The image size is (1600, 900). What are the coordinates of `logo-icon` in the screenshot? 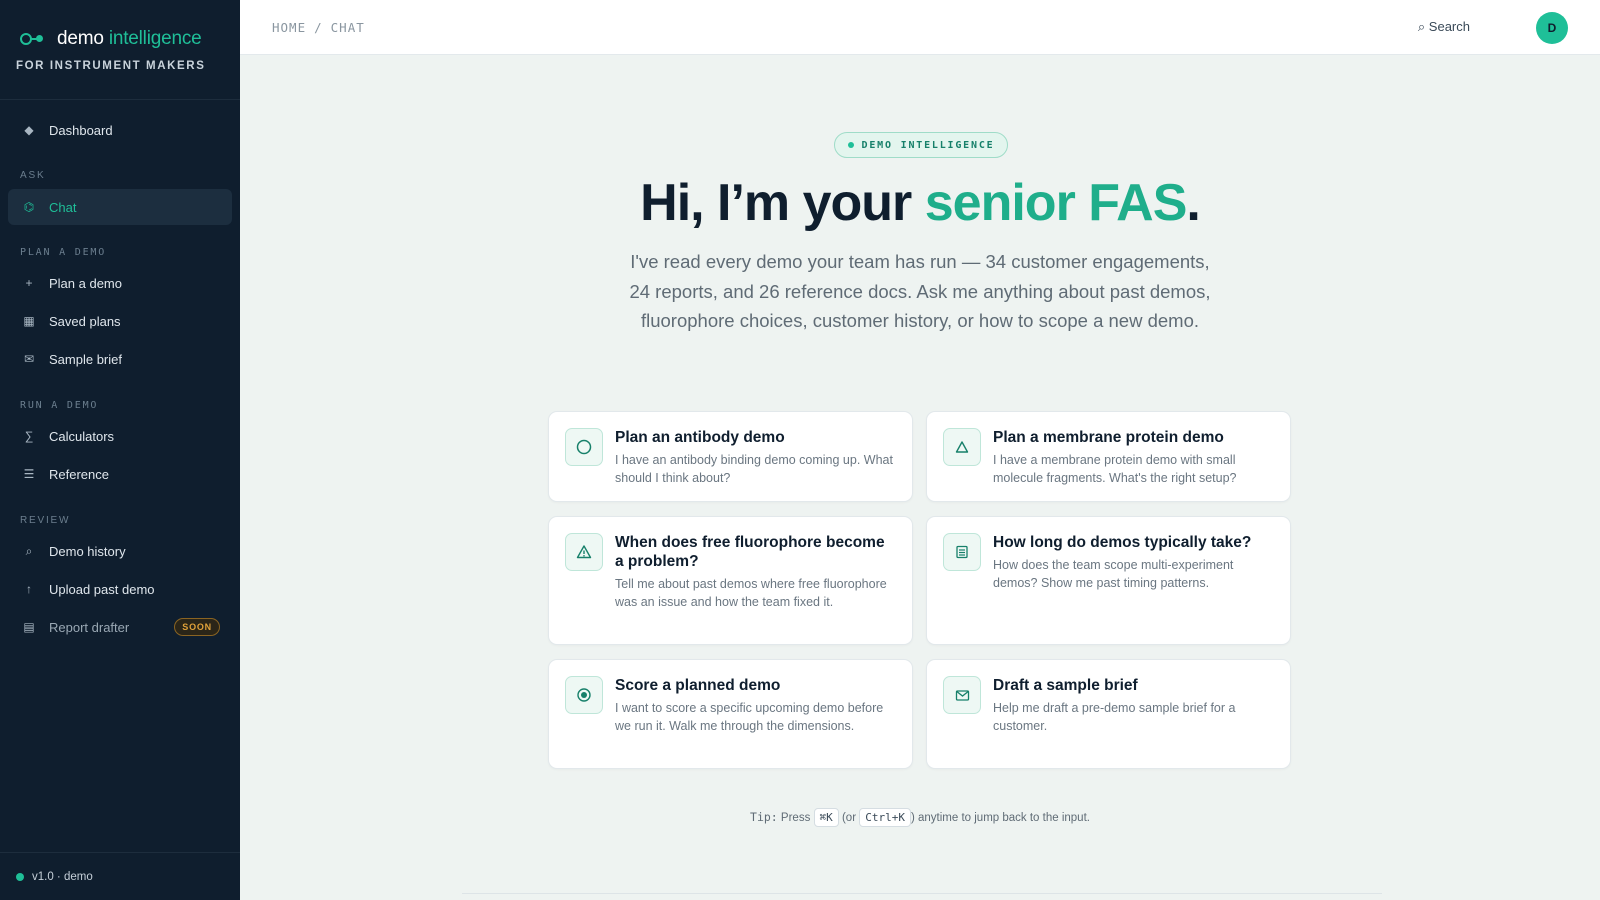 It's located at (32, 39).